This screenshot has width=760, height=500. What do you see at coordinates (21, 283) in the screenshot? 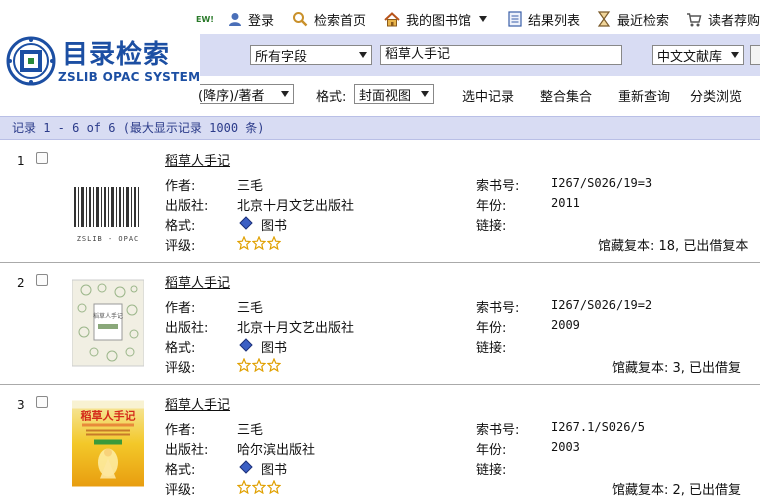
I see `record-number: 2` at bounding box center [21, 283].